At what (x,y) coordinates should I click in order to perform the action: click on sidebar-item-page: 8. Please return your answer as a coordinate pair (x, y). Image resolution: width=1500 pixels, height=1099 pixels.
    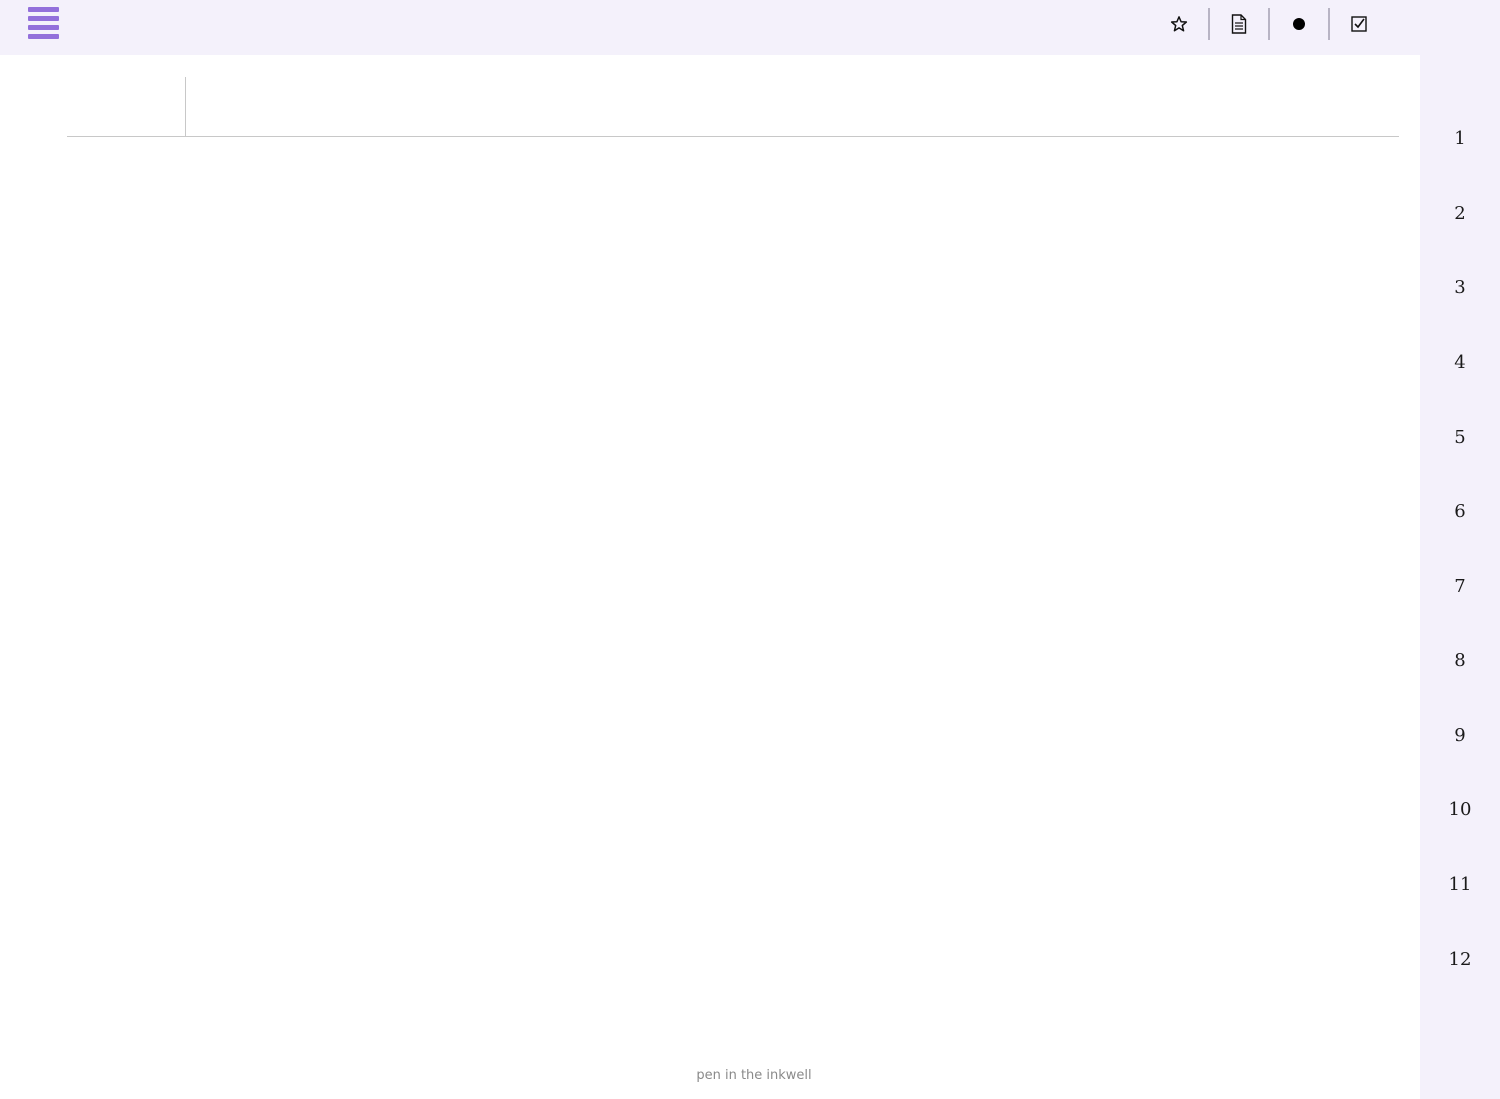
    Looking at the image, I should click on (1460, 661).